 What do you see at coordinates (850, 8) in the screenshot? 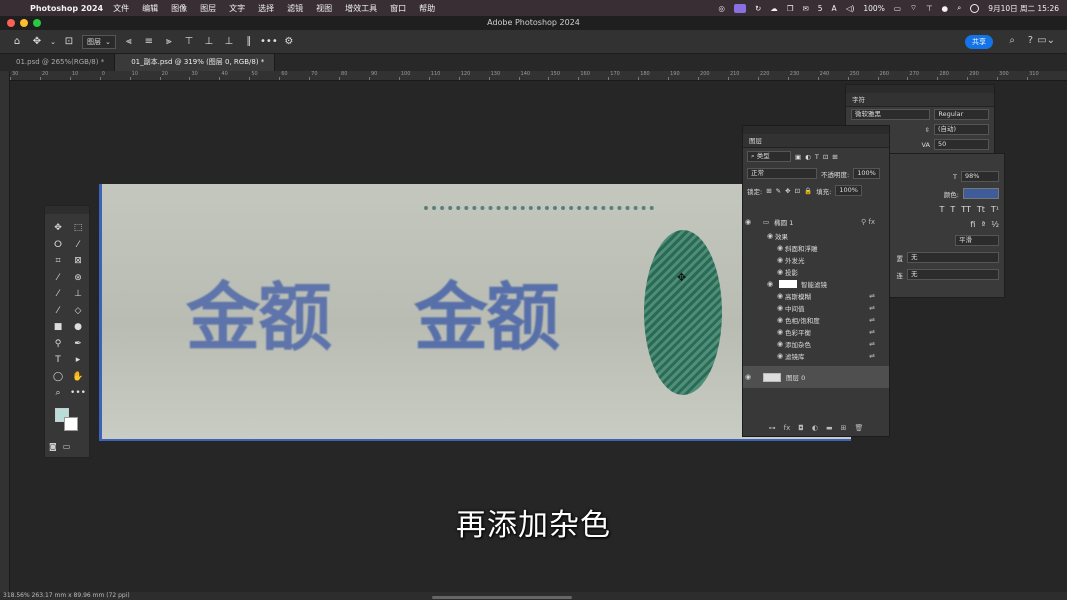
I see `volume-icon: ◁)` at bounding box center [850, 8].